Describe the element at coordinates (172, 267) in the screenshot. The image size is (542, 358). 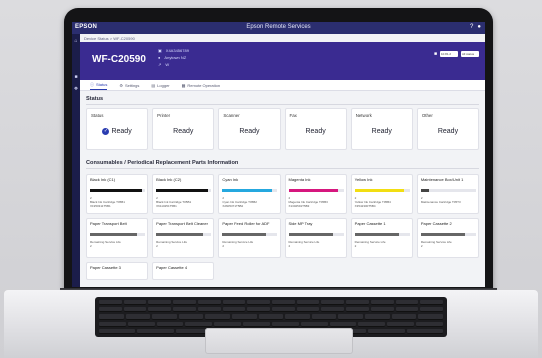
I see `consumable-name: Paper Cassette 4` at that location.